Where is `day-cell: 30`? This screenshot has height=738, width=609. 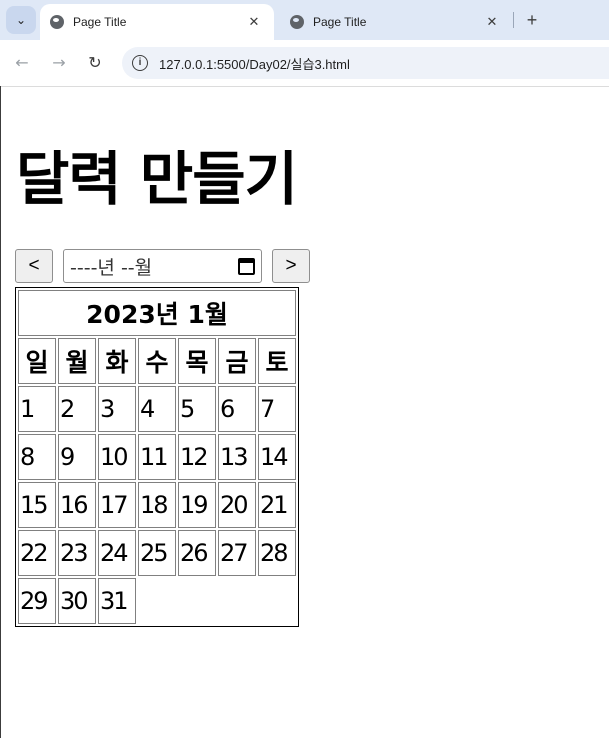
day-cell: 30 is located at coordinates (77, 601).